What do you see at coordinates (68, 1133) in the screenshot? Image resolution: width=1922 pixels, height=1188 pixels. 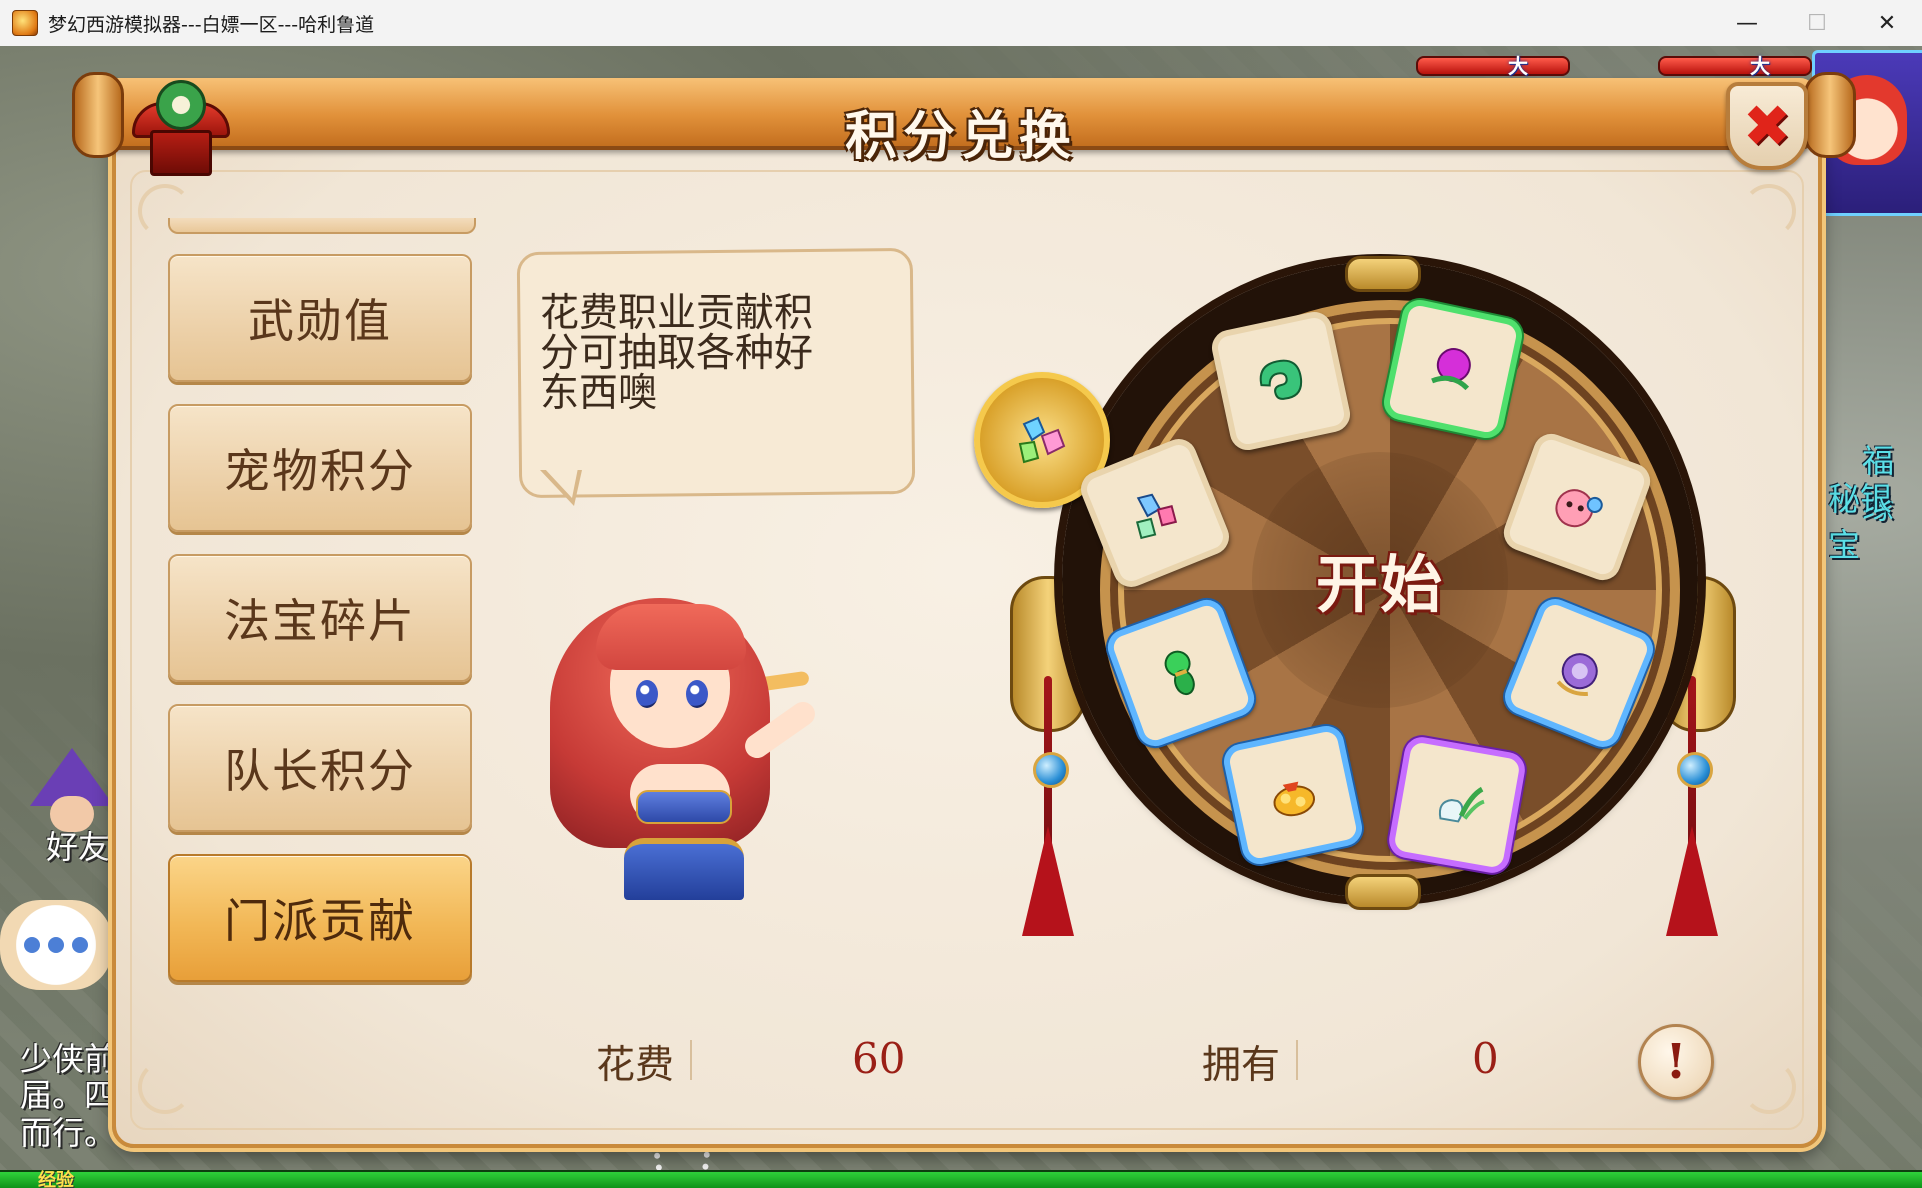 I see `chat-line-3: 而行。` at bounding box center [68, 1133].